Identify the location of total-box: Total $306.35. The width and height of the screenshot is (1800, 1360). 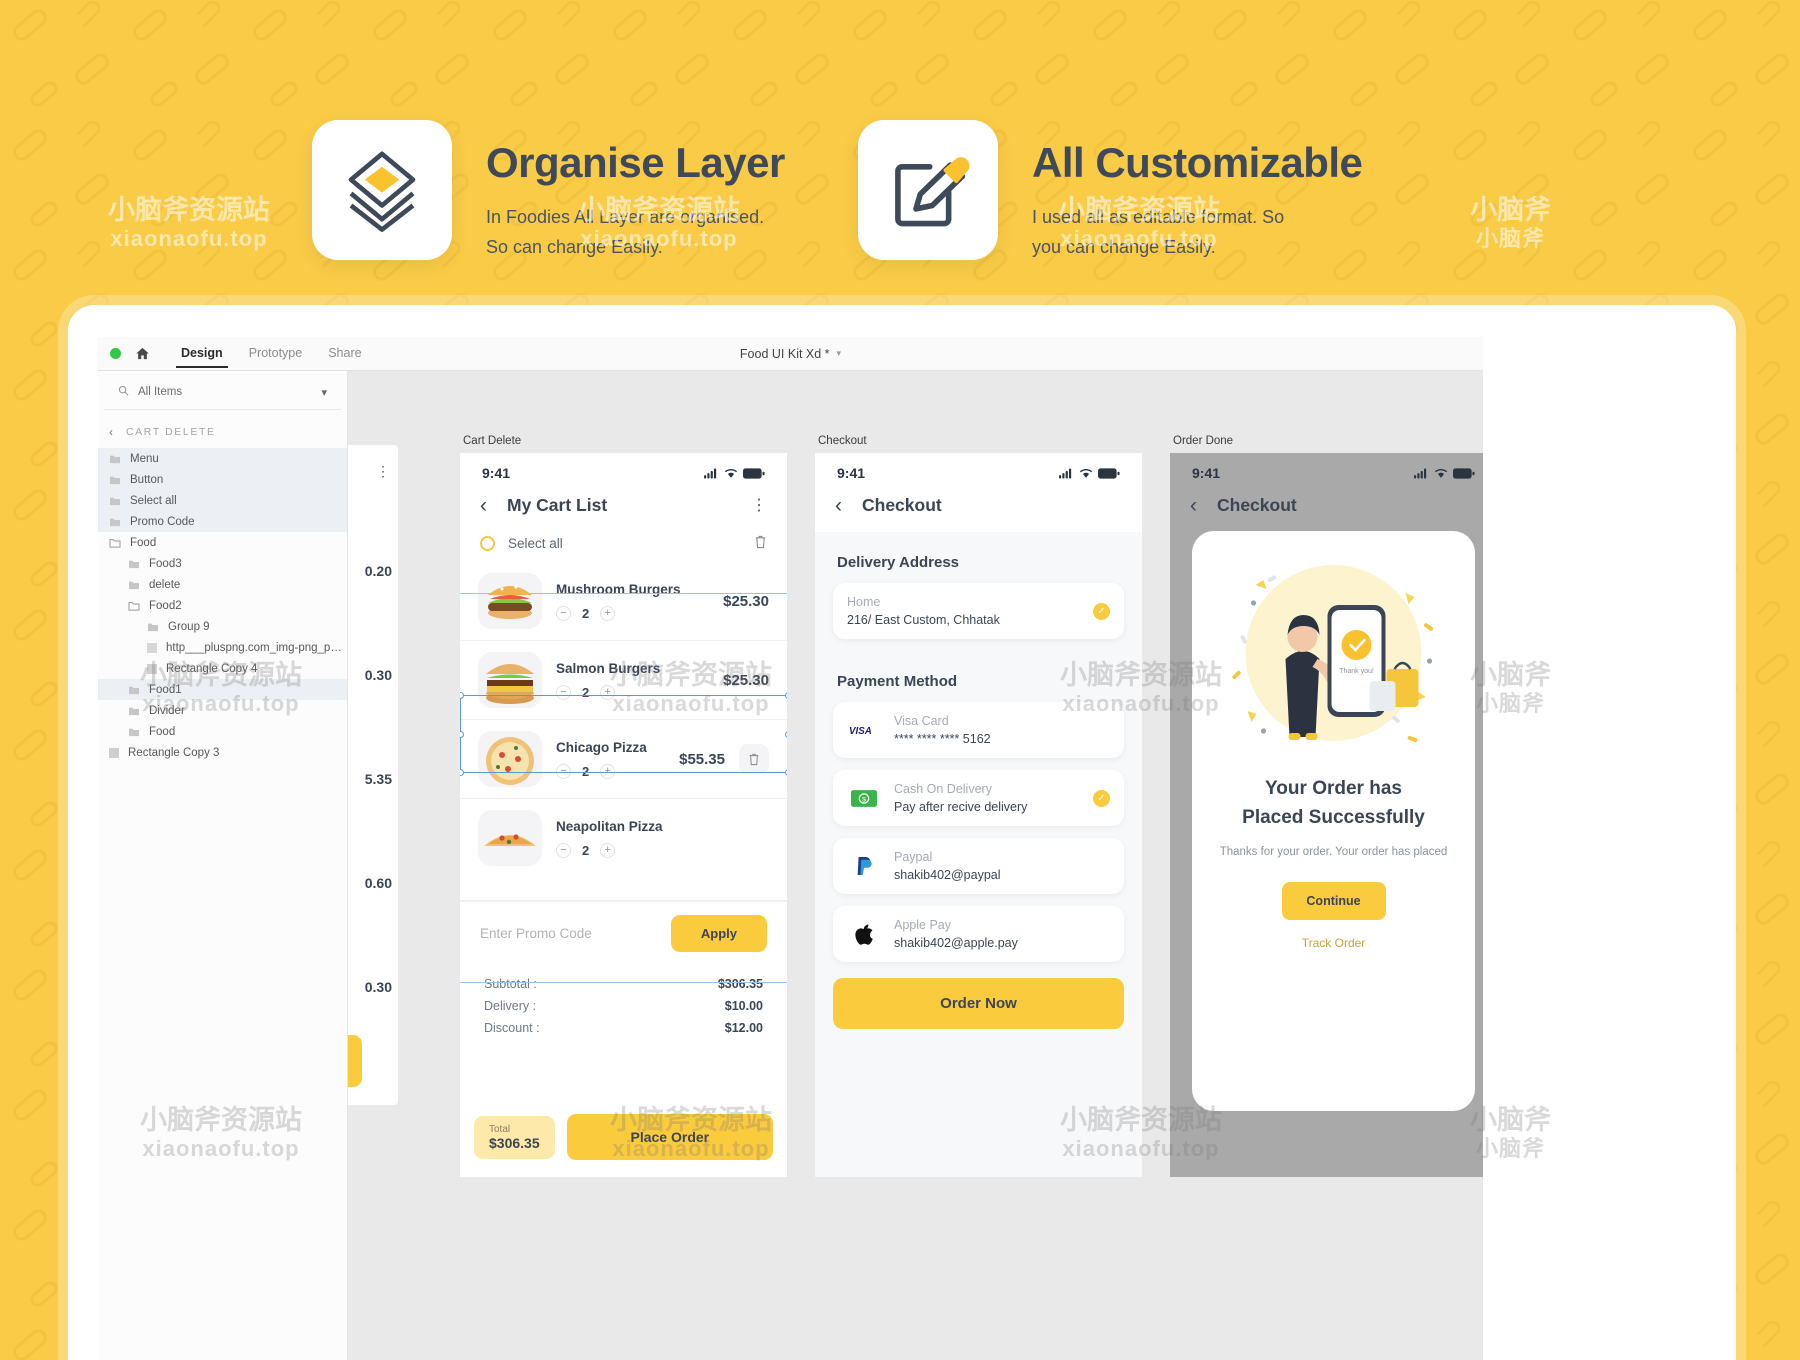
(514, 1137).